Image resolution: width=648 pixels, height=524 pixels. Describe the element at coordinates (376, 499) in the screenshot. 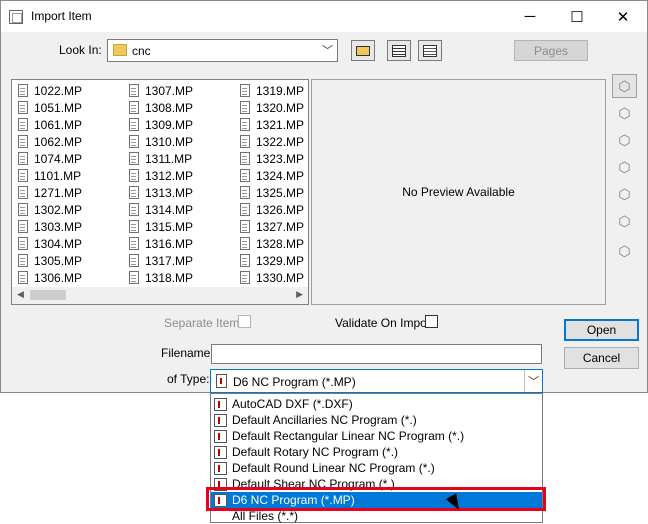

I see `highlight-annotation-box` at that location.